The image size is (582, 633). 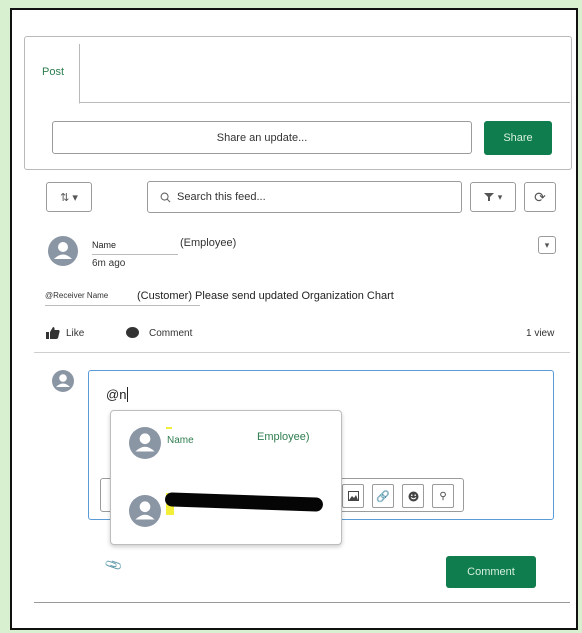 I want to click on refresh-icon: ⟳, so click(x=540, y=196).